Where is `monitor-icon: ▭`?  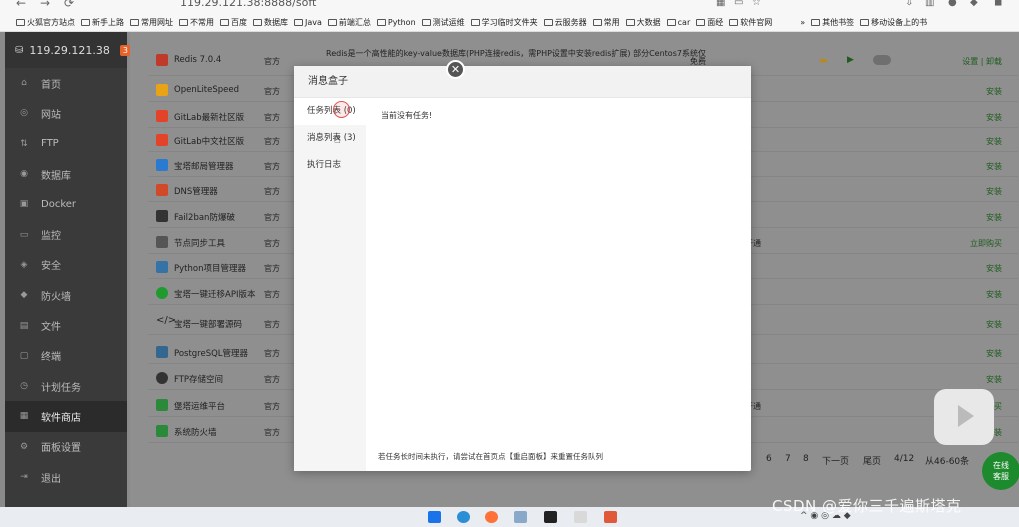 monitor-icon: ▭ is located at coordinates (24, 234).